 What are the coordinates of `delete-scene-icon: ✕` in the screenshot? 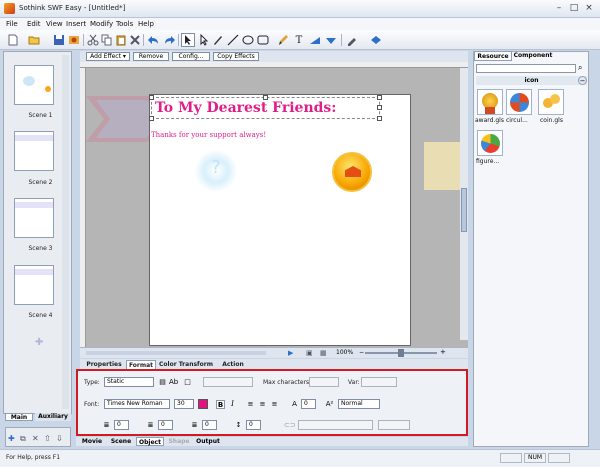 It's located at (35, 438).